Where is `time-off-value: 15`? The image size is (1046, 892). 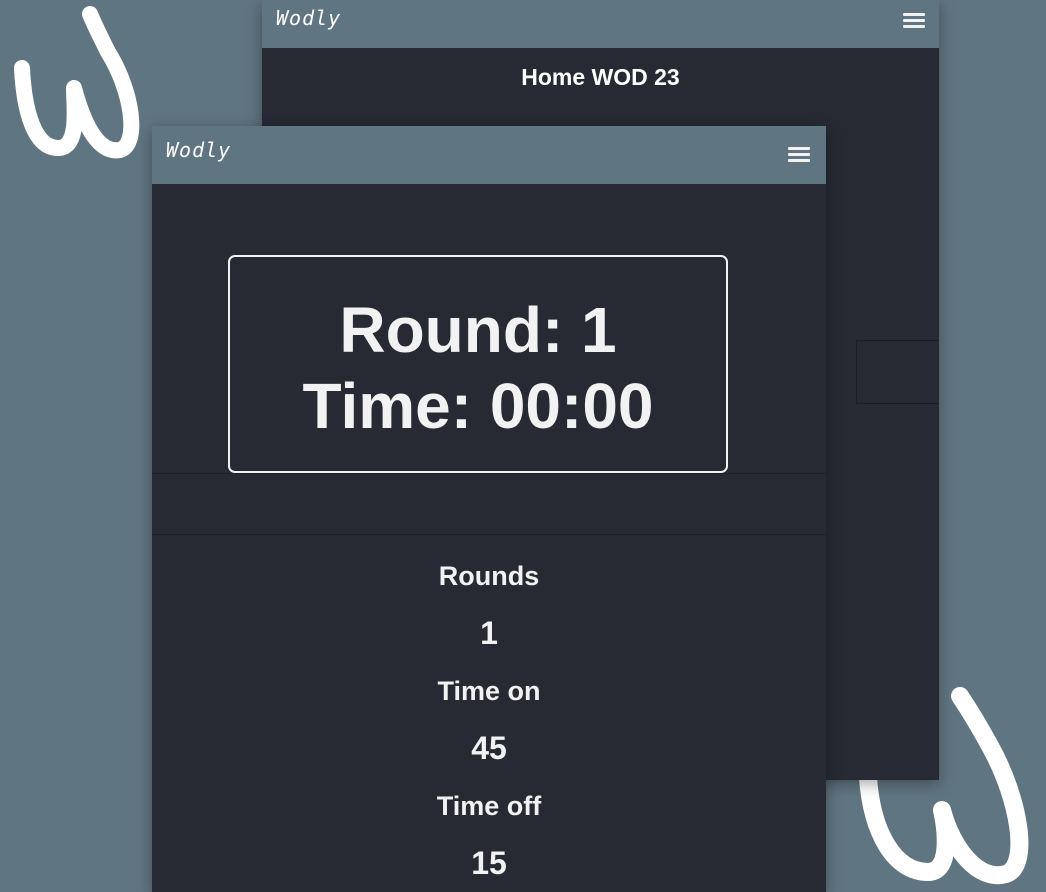 time-off-value: 15 is located at coordinates (489, 868).